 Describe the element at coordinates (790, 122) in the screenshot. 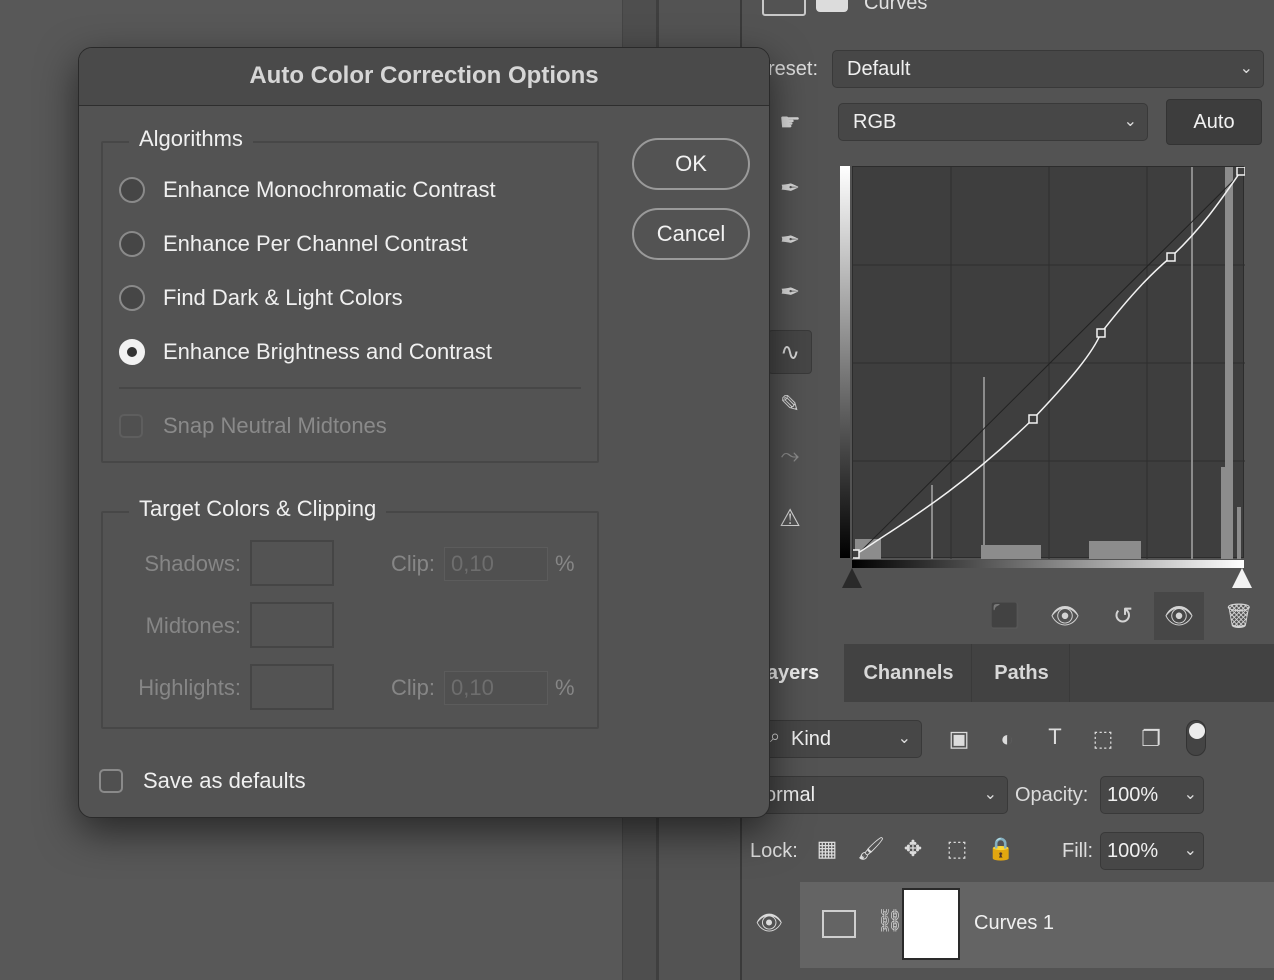

I see `on-image-adjust-icon: ☛` at that location.